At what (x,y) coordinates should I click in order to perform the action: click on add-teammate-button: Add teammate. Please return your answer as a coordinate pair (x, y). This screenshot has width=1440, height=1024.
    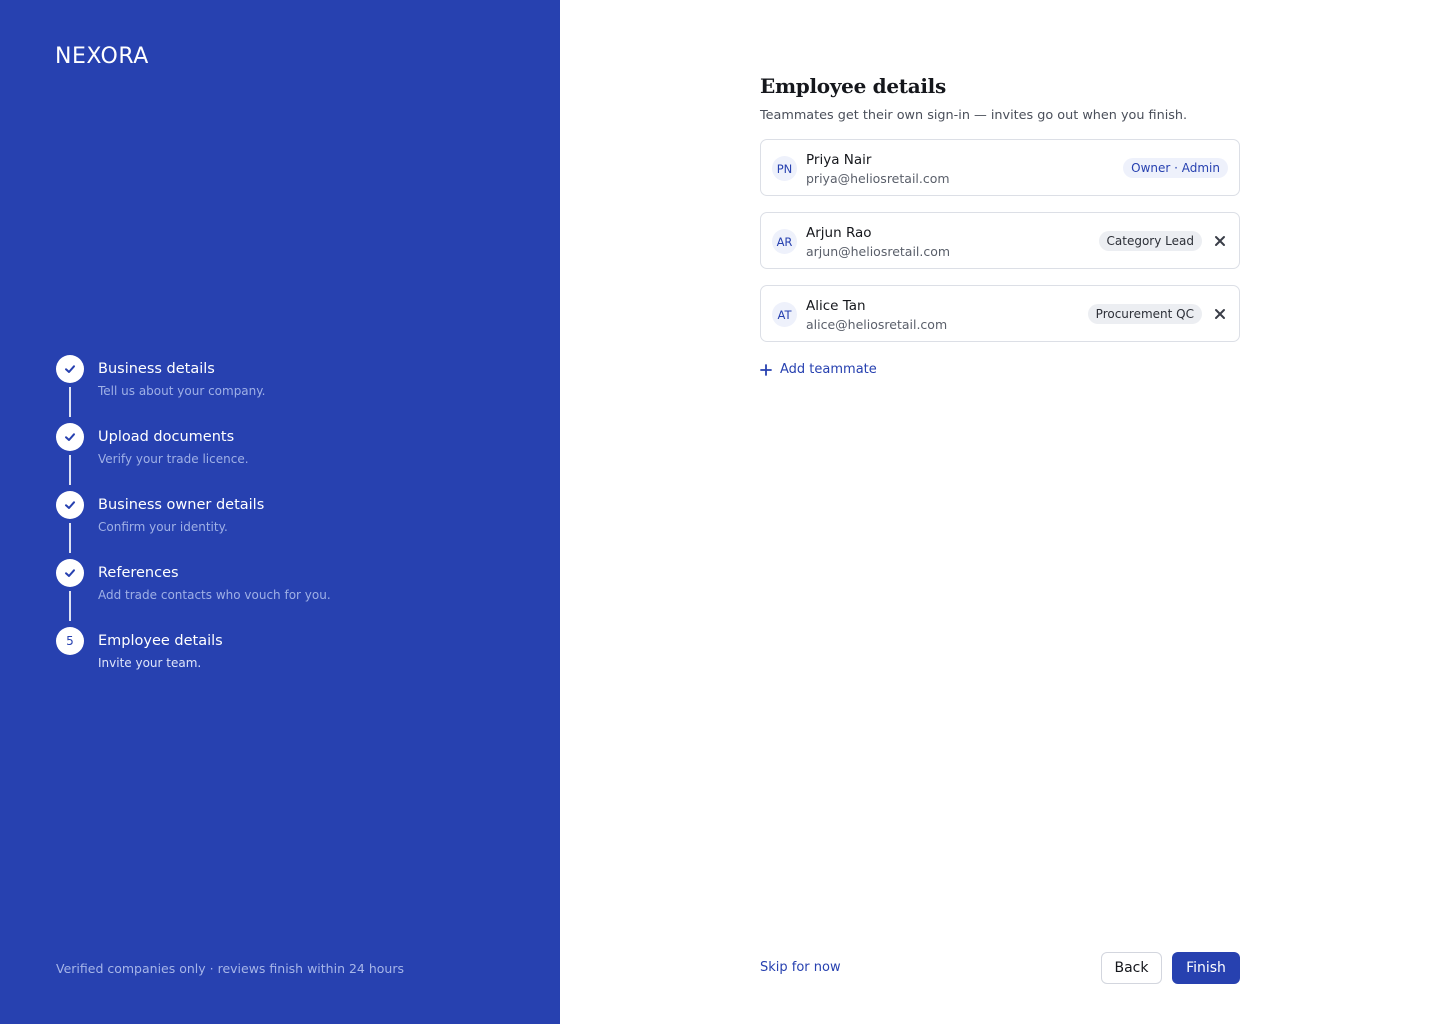
    Looking at the image, I should click on (818, 369).